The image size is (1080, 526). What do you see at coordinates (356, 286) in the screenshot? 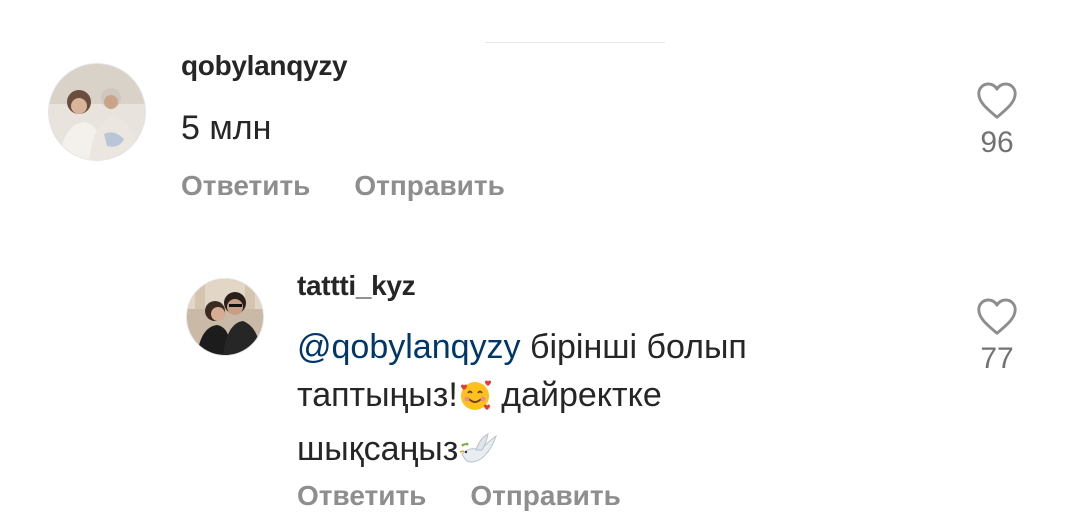
I see `comment-username: tattti_kyz` at bounding box center [356, 286].